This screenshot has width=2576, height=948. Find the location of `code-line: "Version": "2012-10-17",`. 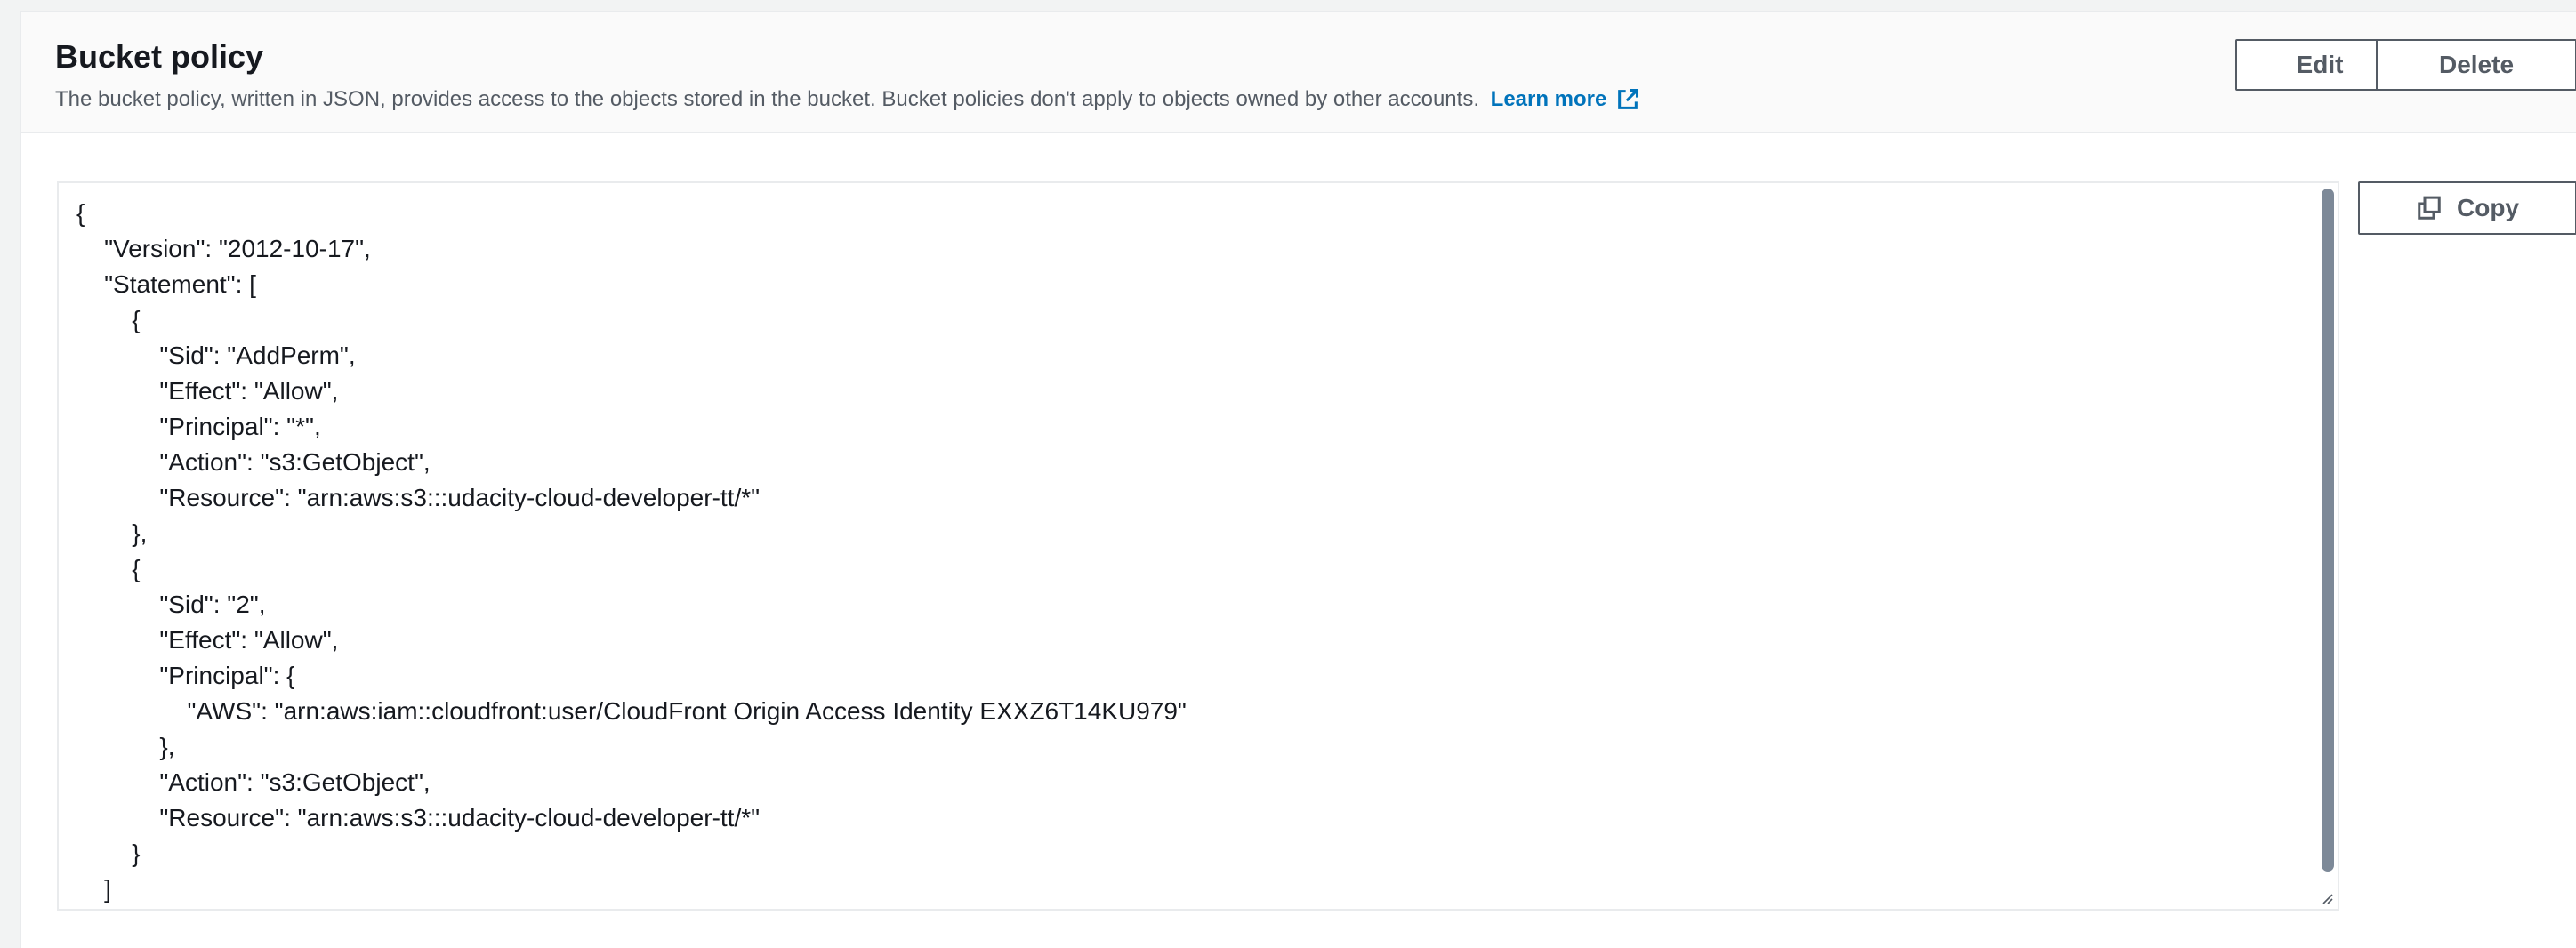

code-line: "Version": "2012-10-17", is located at coordinates (223, 248).